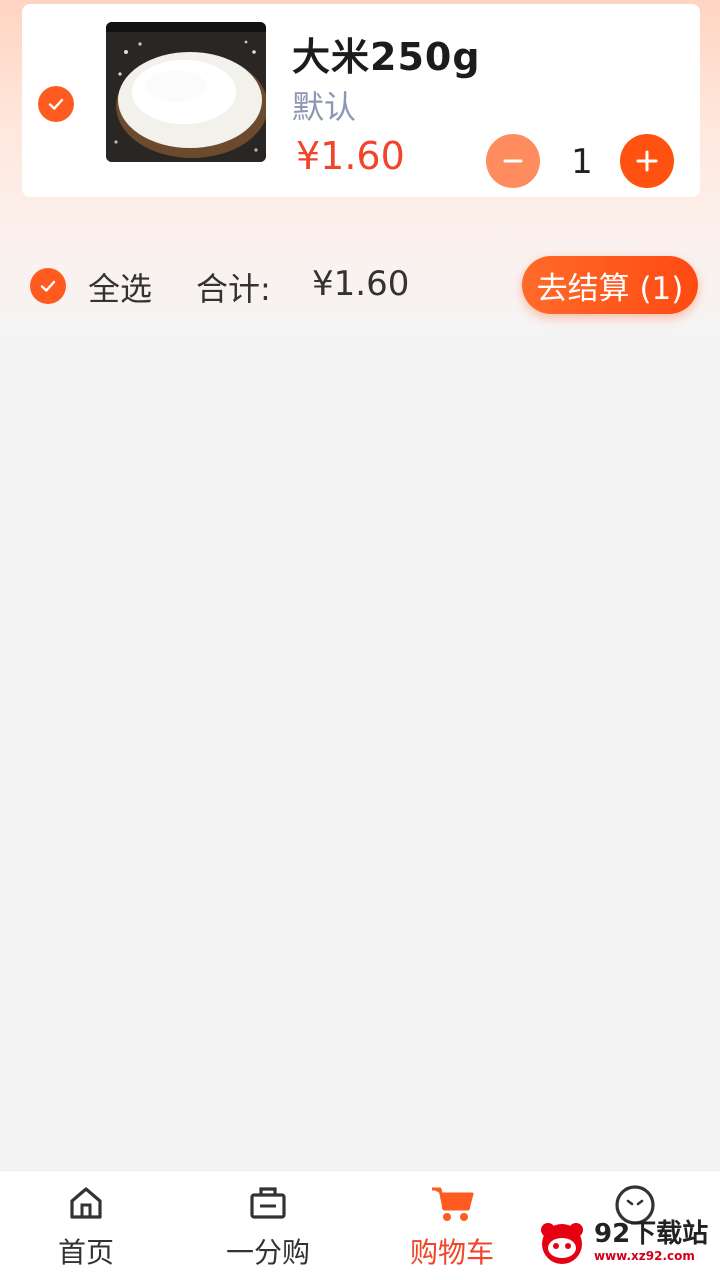 The width and height of the screenshot is (720, 1280). I want to click on product-price: ¥1.60, so click(350, 156).